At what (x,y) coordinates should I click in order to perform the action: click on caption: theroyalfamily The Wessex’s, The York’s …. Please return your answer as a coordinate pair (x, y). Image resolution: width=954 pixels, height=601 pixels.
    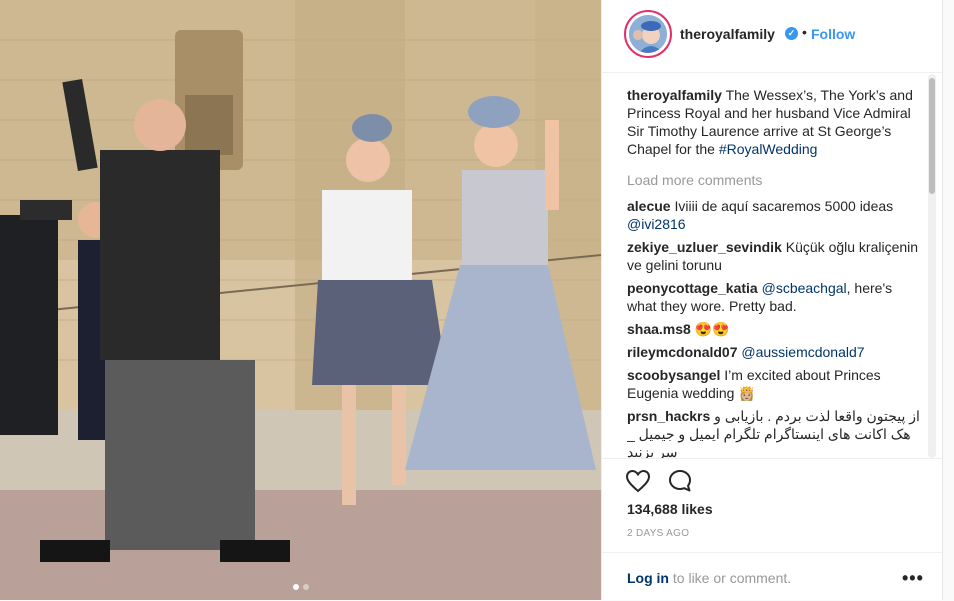
    Looking at the image, I should click on (776, 122).